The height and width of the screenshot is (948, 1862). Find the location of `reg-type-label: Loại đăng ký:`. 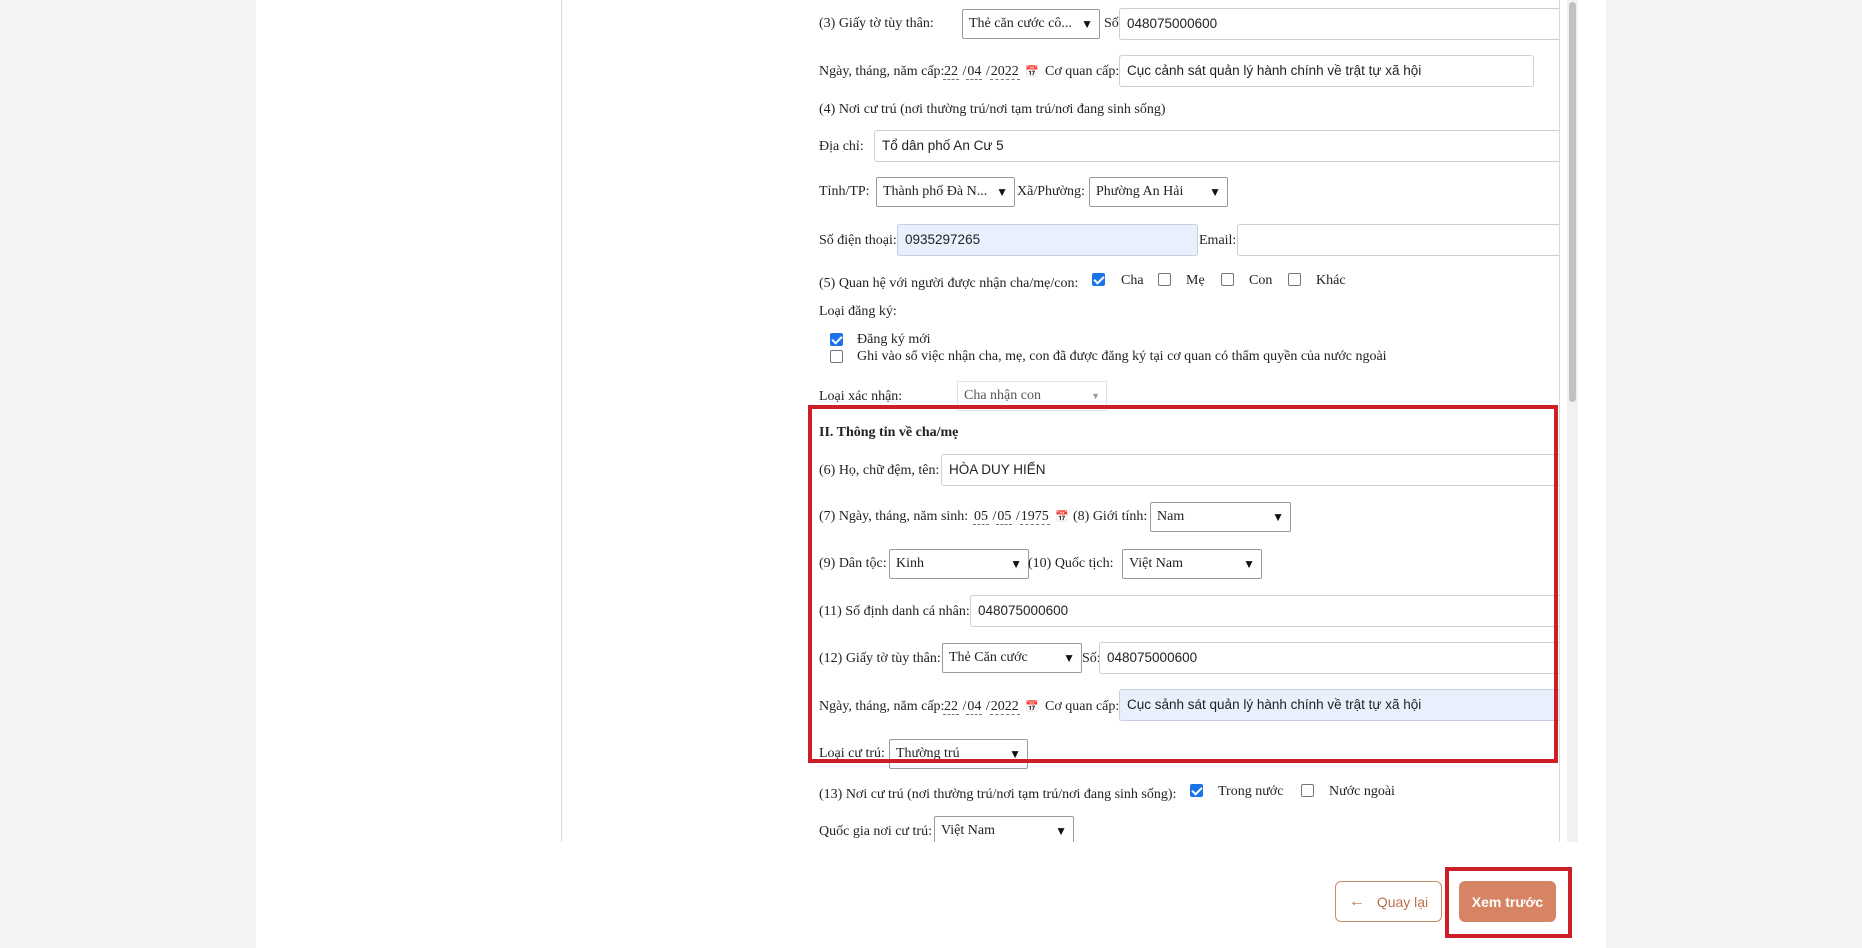

reg-type-label: Loại đăng ký: is located at coordinates (858, 311).